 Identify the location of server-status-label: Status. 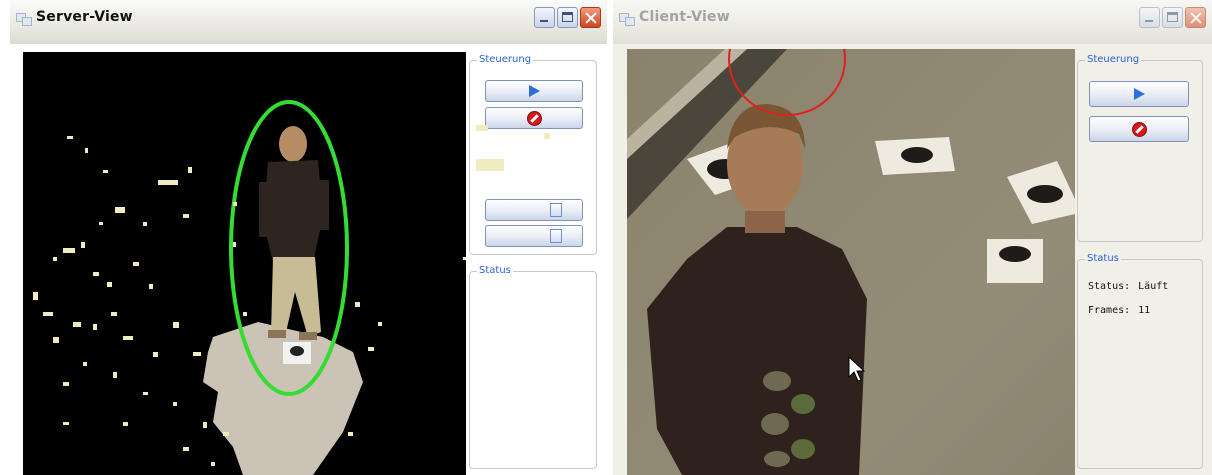
(495, 271).